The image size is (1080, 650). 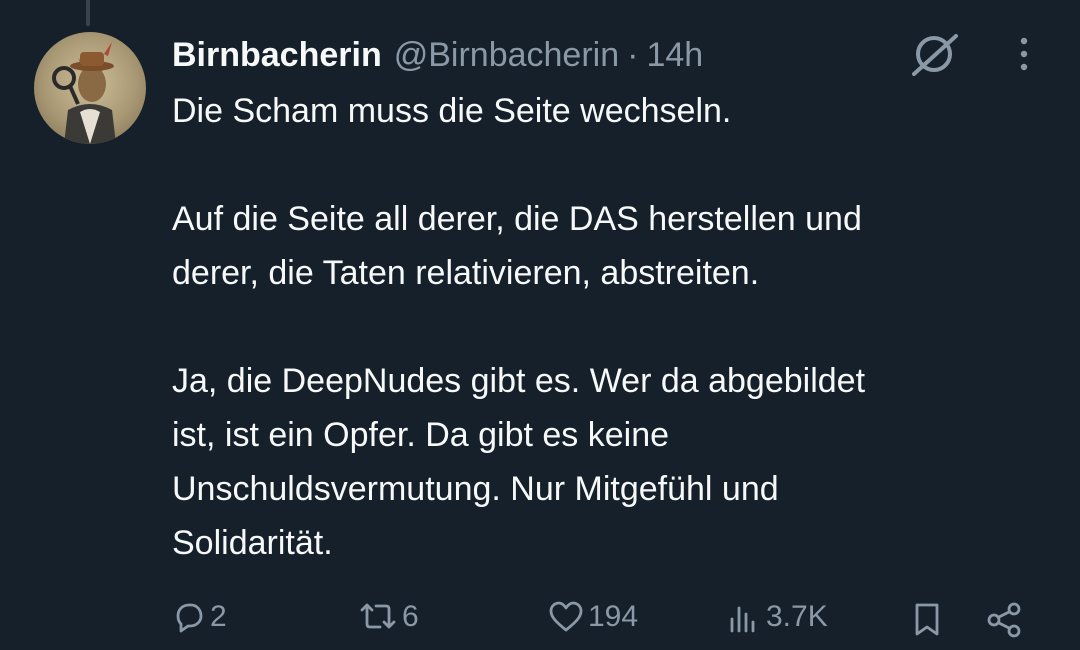 I want to click on more-icon, so click(x=1024, y=54).